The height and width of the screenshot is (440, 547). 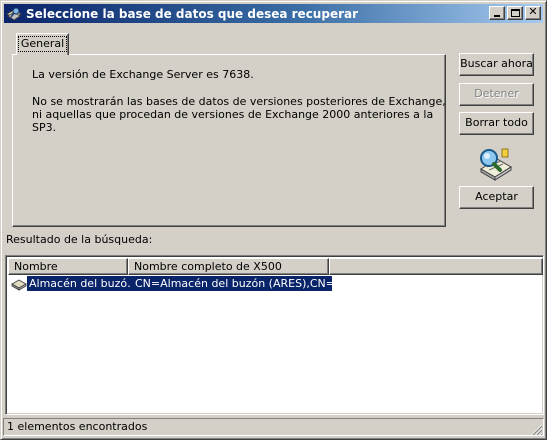 What do you see at coordinates (496, 94) in the screenshot?
I see `stop-button: Detener` at bounding box center [496, 94].